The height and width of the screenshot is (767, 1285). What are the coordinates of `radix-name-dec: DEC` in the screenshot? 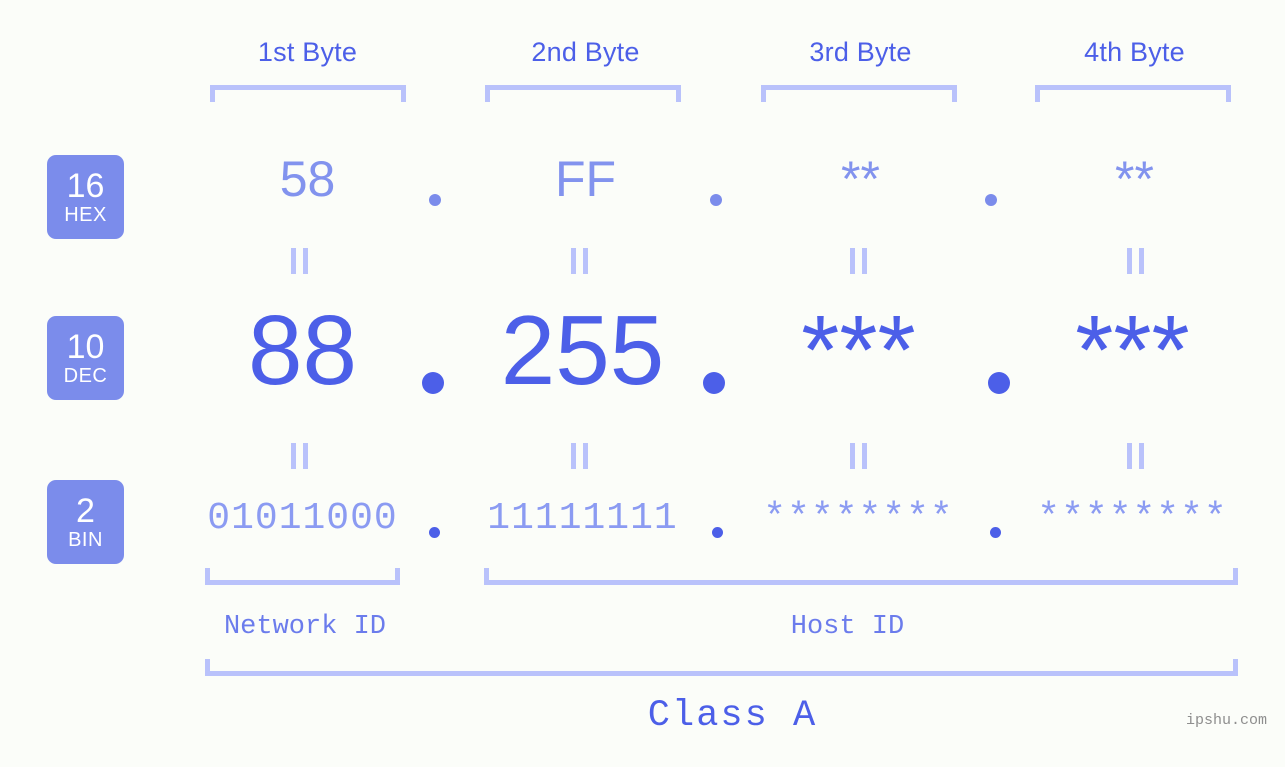 It's located at (85, 376).